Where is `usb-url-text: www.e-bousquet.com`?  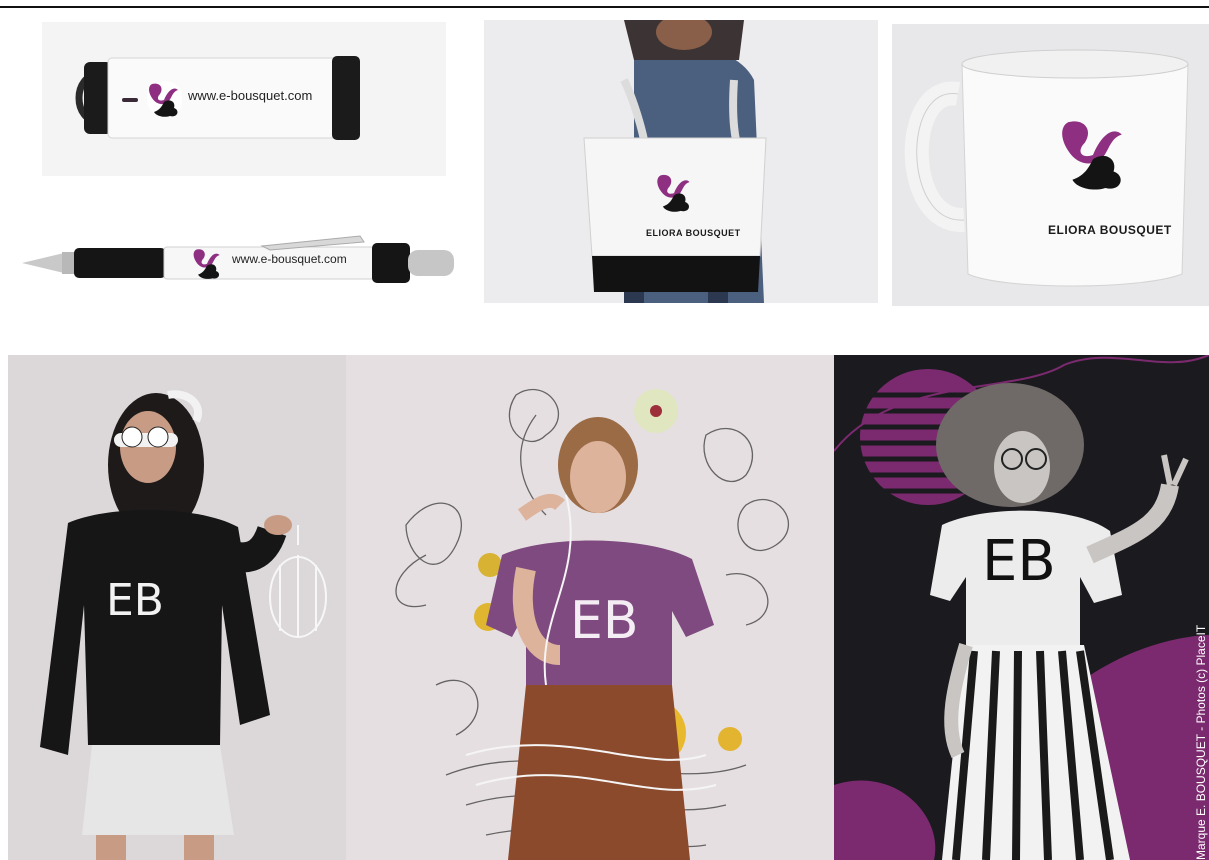
usb-url-text: www.e-bousquet.com is located at coordinates (250, 95).